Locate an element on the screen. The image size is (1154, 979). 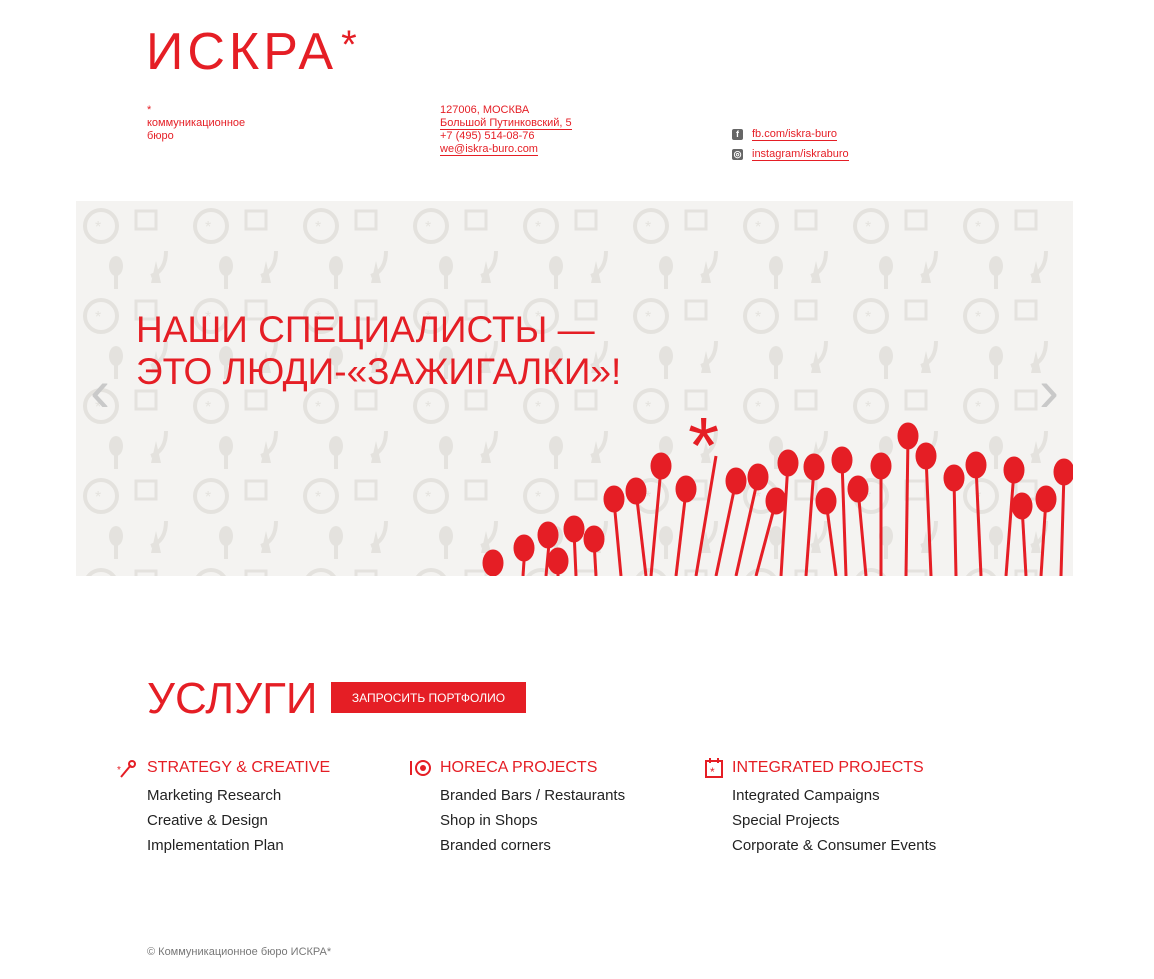
chevron-right-icon: › is located at coordinates (1049, 391).